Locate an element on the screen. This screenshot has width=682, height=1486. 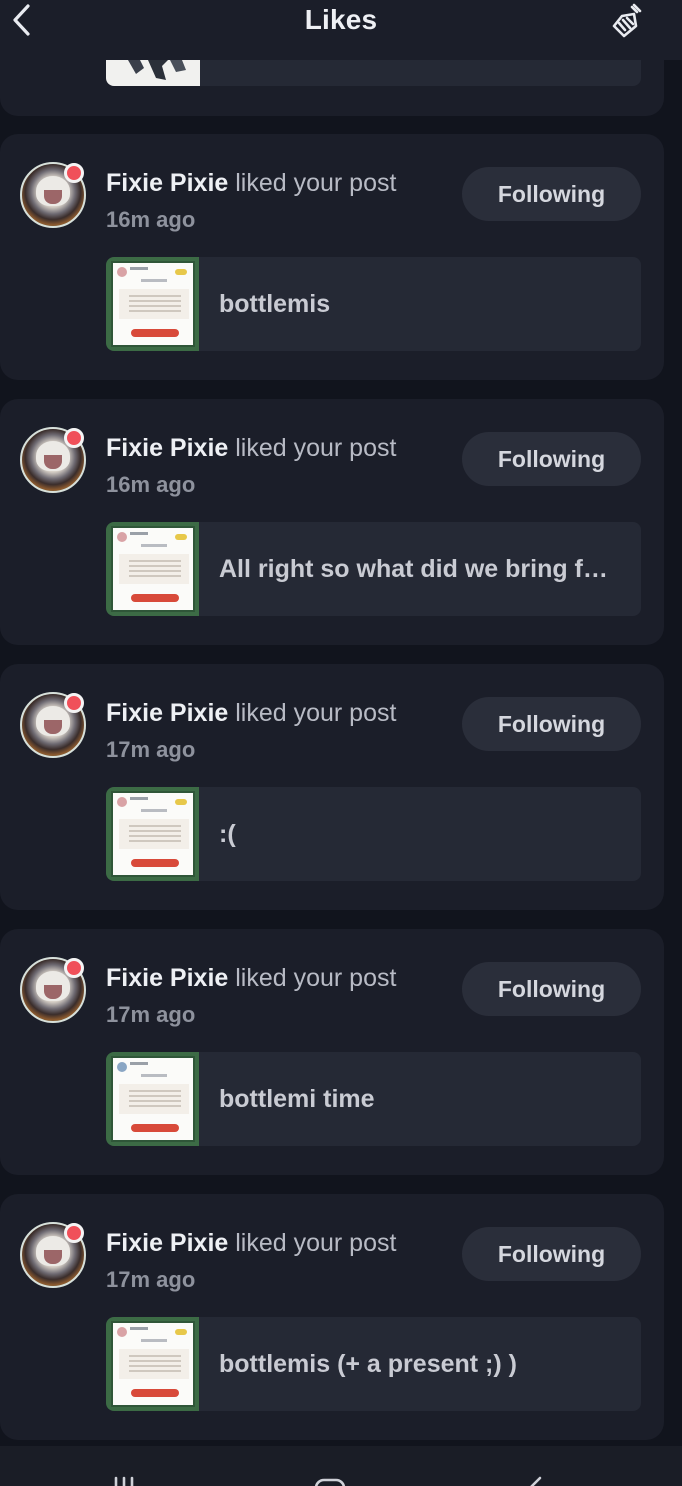
post-preview: bottlemi time is located at coordinates (420, 1099).